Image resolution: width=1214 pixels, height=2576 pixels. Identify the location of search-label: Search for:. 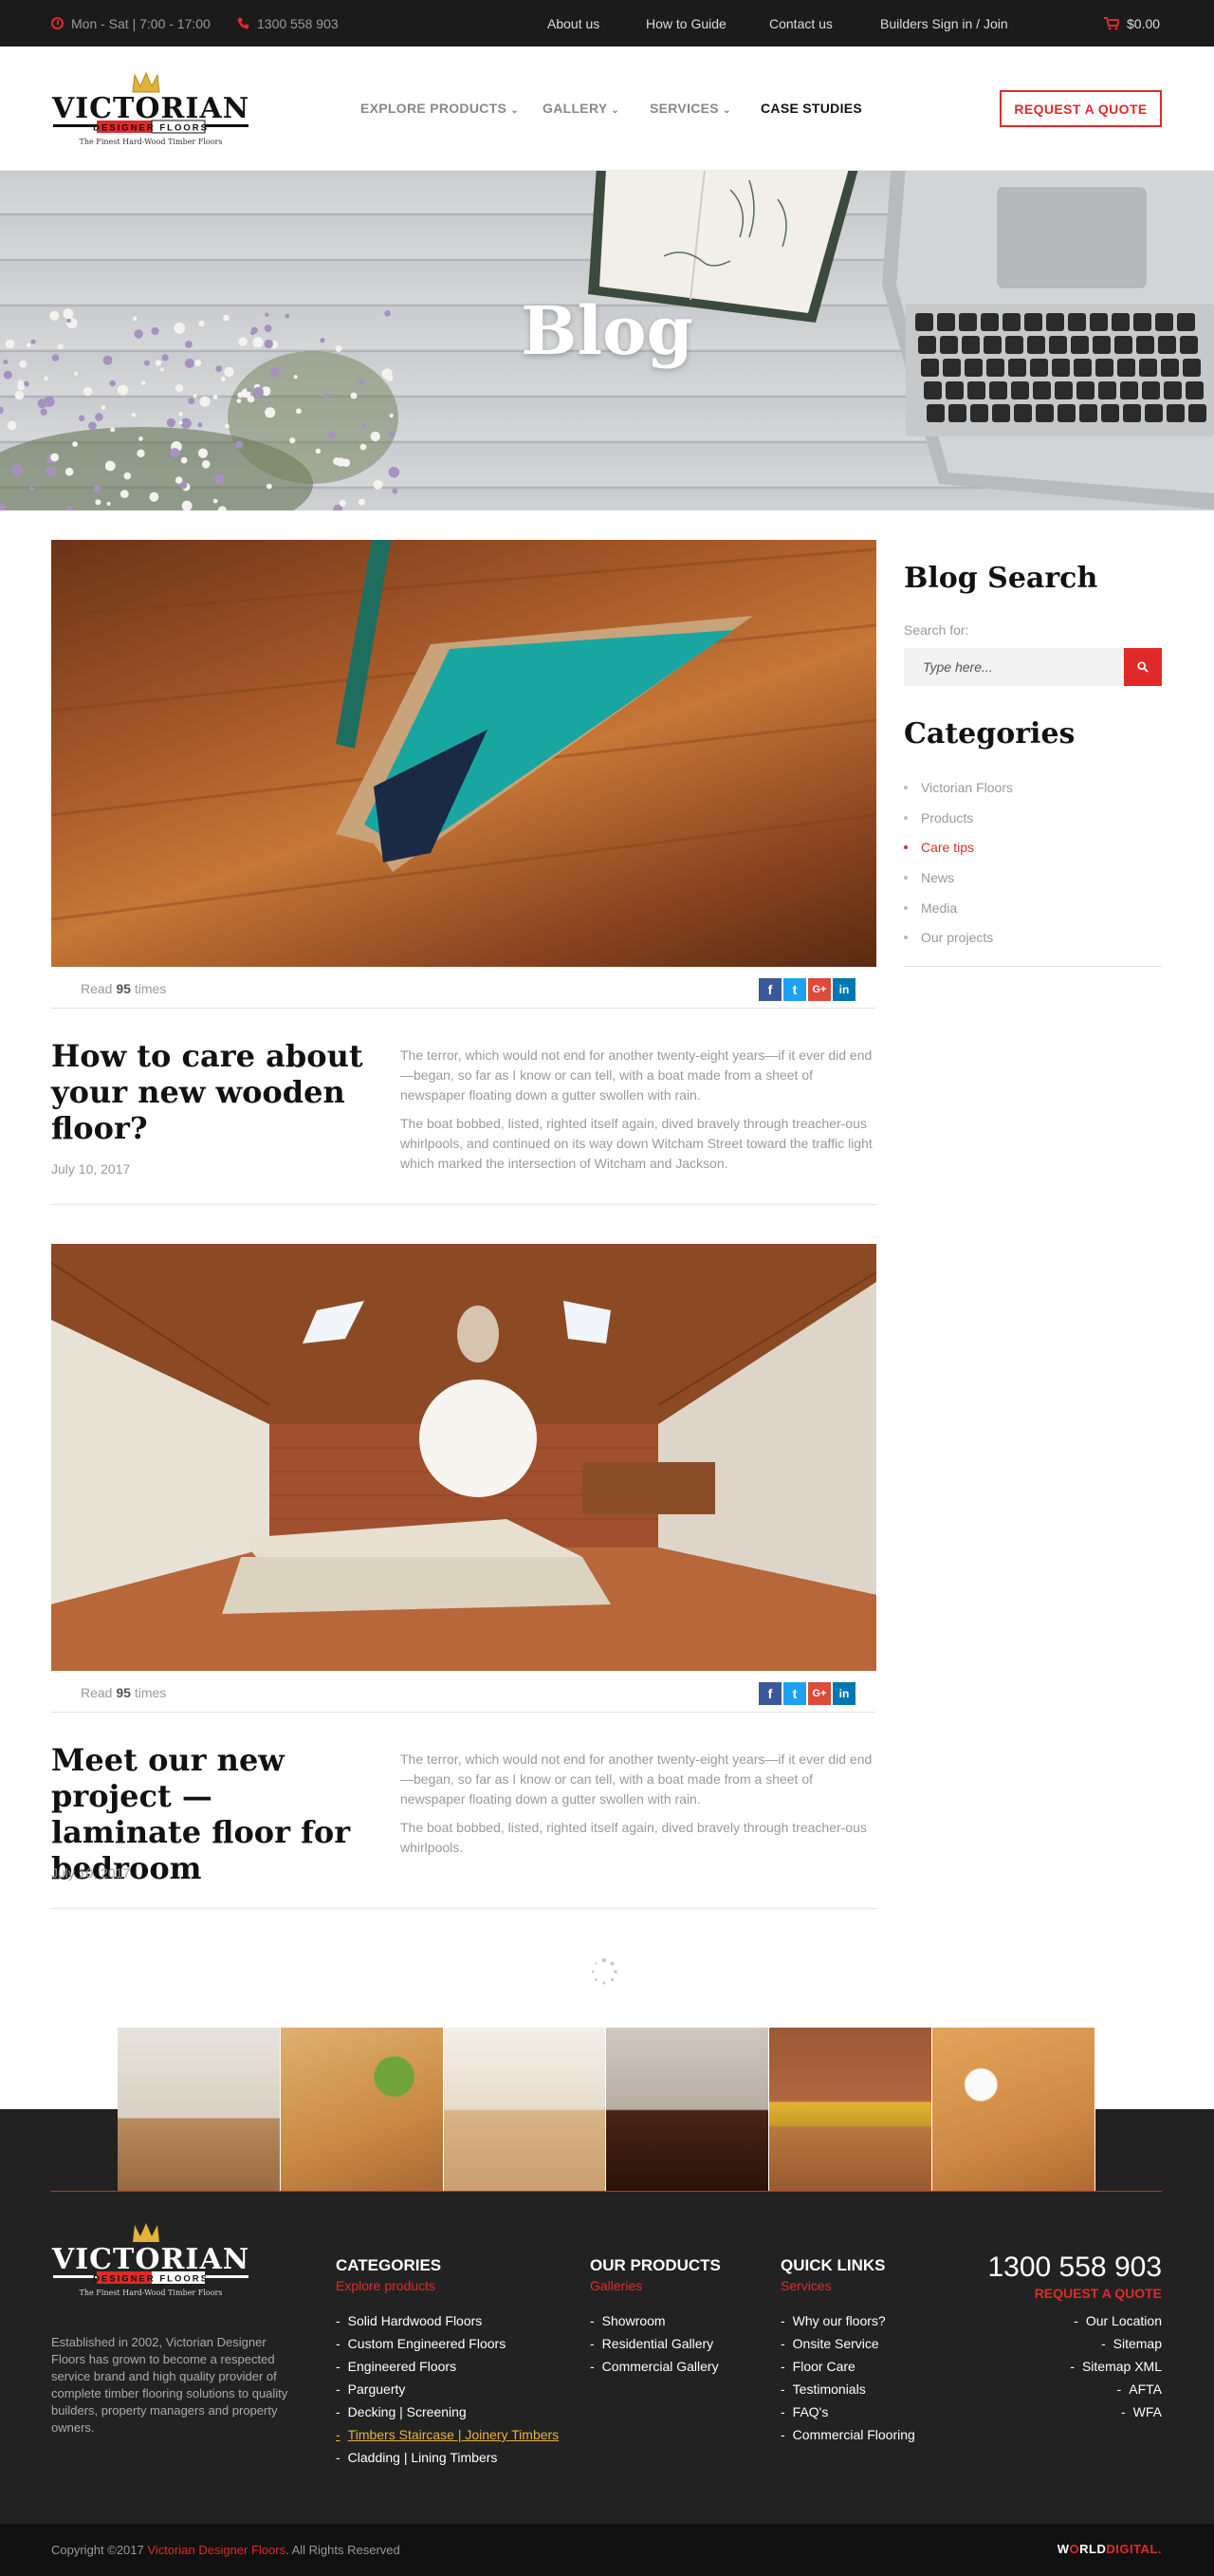
(936, 630).